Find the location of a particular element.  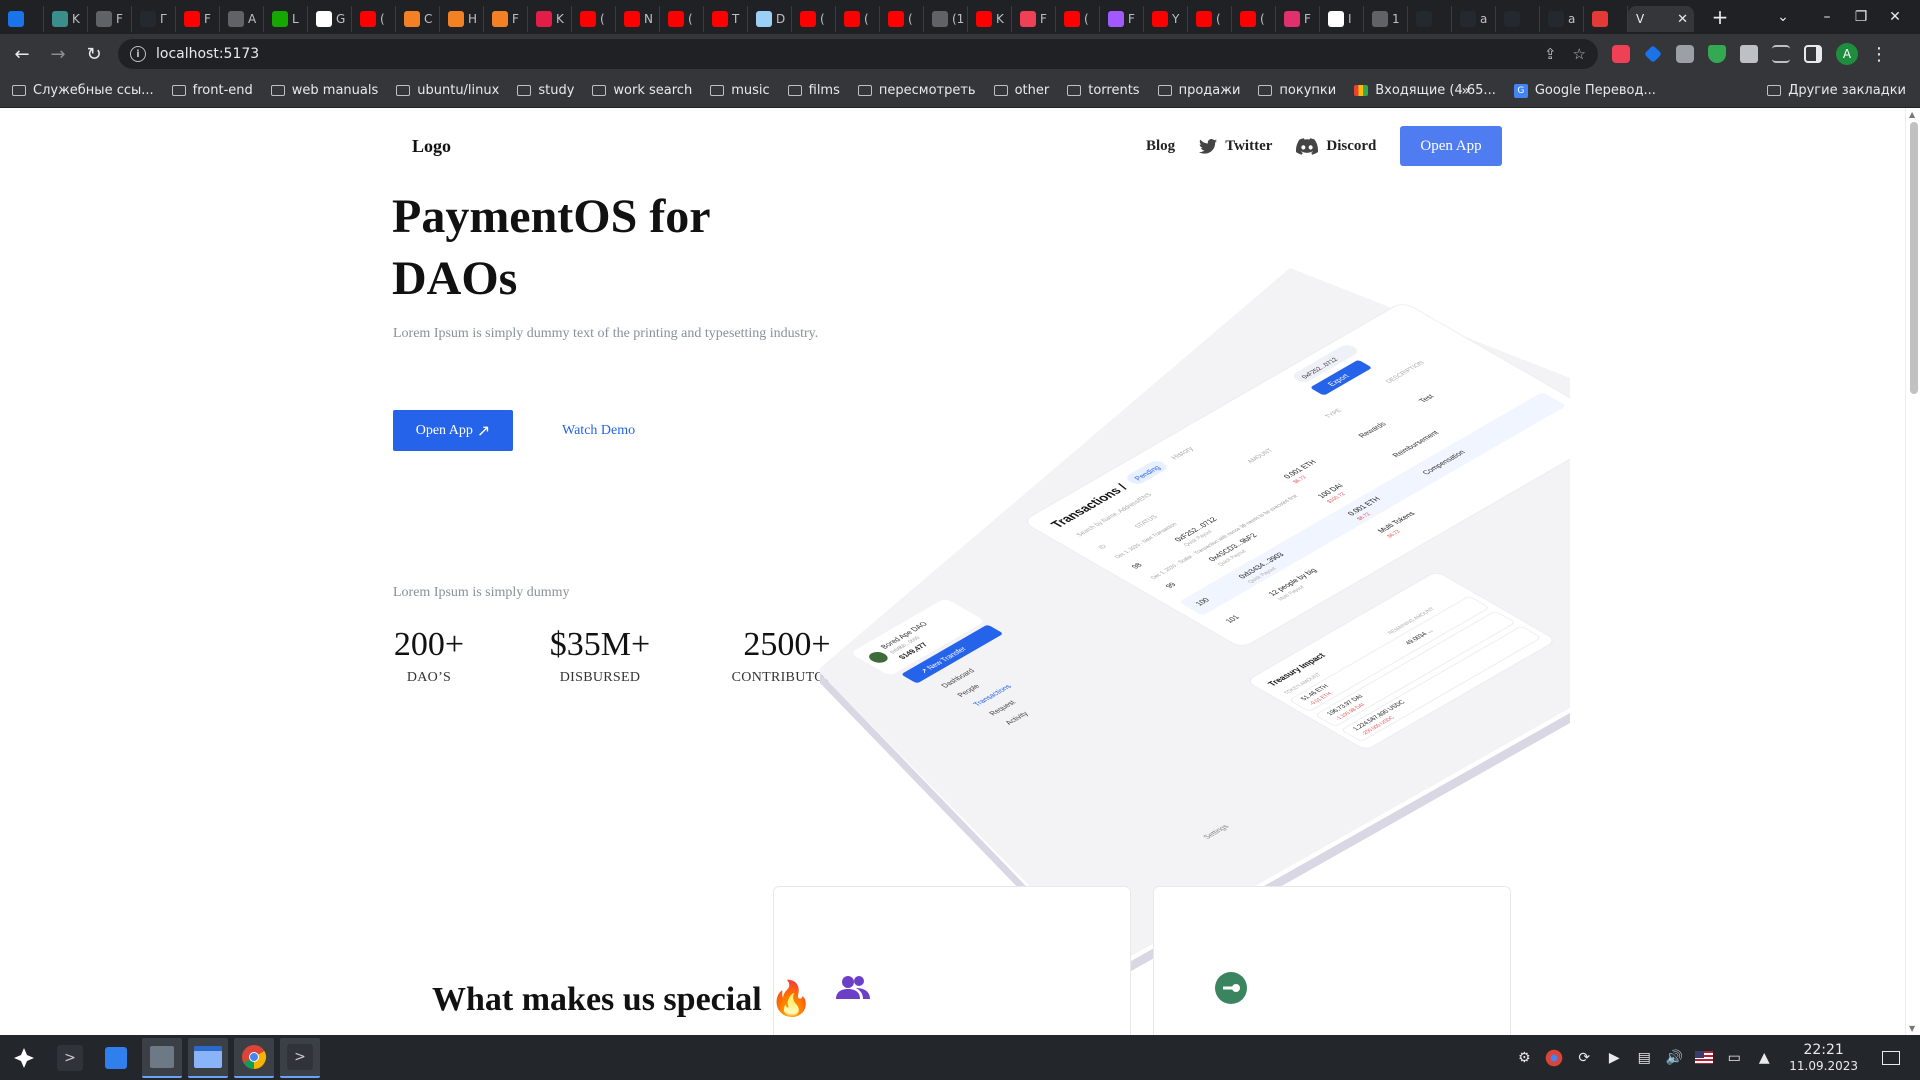

nav-discord-link: Discord is located at coordinates (1336, 146).